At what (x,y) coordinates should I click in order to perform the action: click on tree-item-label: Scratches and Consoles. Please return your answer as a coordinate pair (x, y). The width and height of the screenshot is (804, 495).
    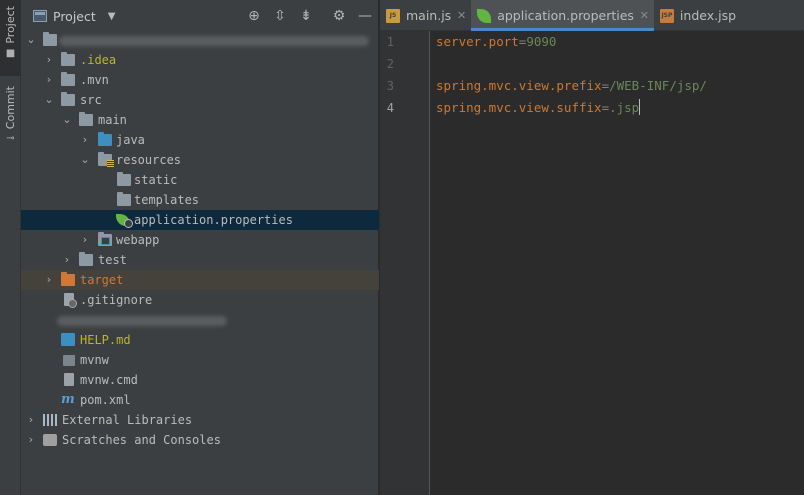
    Looking at the image, I should click on (141, 440).